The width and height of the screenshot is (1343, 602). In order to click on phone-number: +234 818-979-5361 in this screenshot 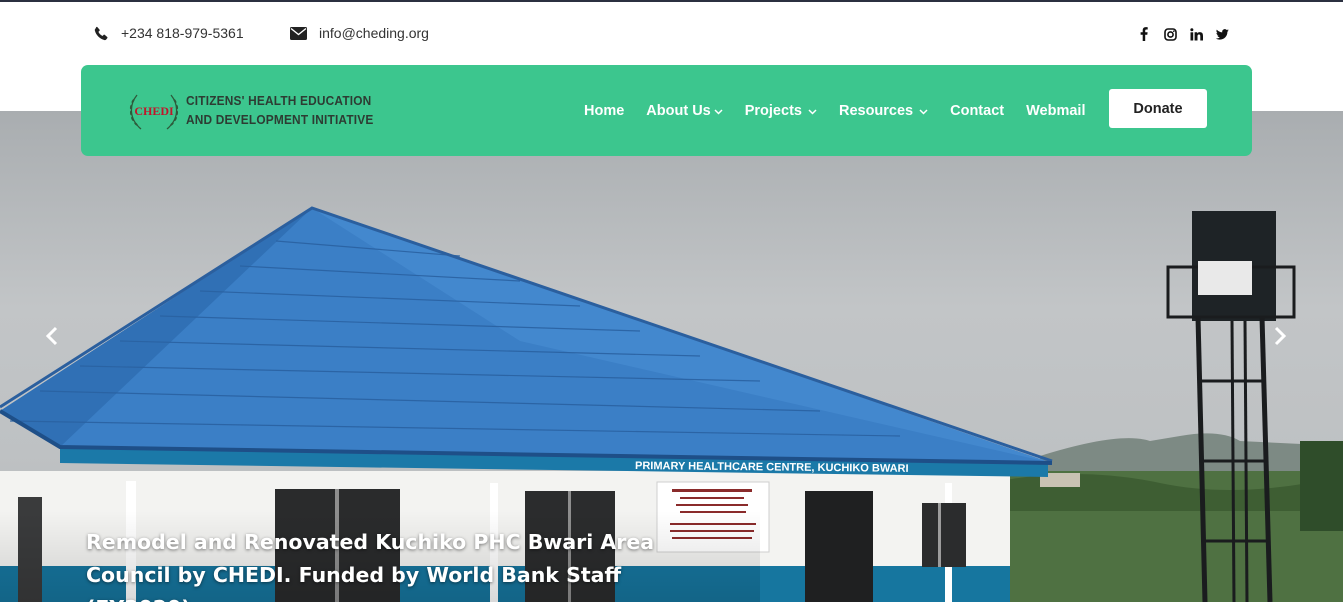, I will do `click(182, 33)`.